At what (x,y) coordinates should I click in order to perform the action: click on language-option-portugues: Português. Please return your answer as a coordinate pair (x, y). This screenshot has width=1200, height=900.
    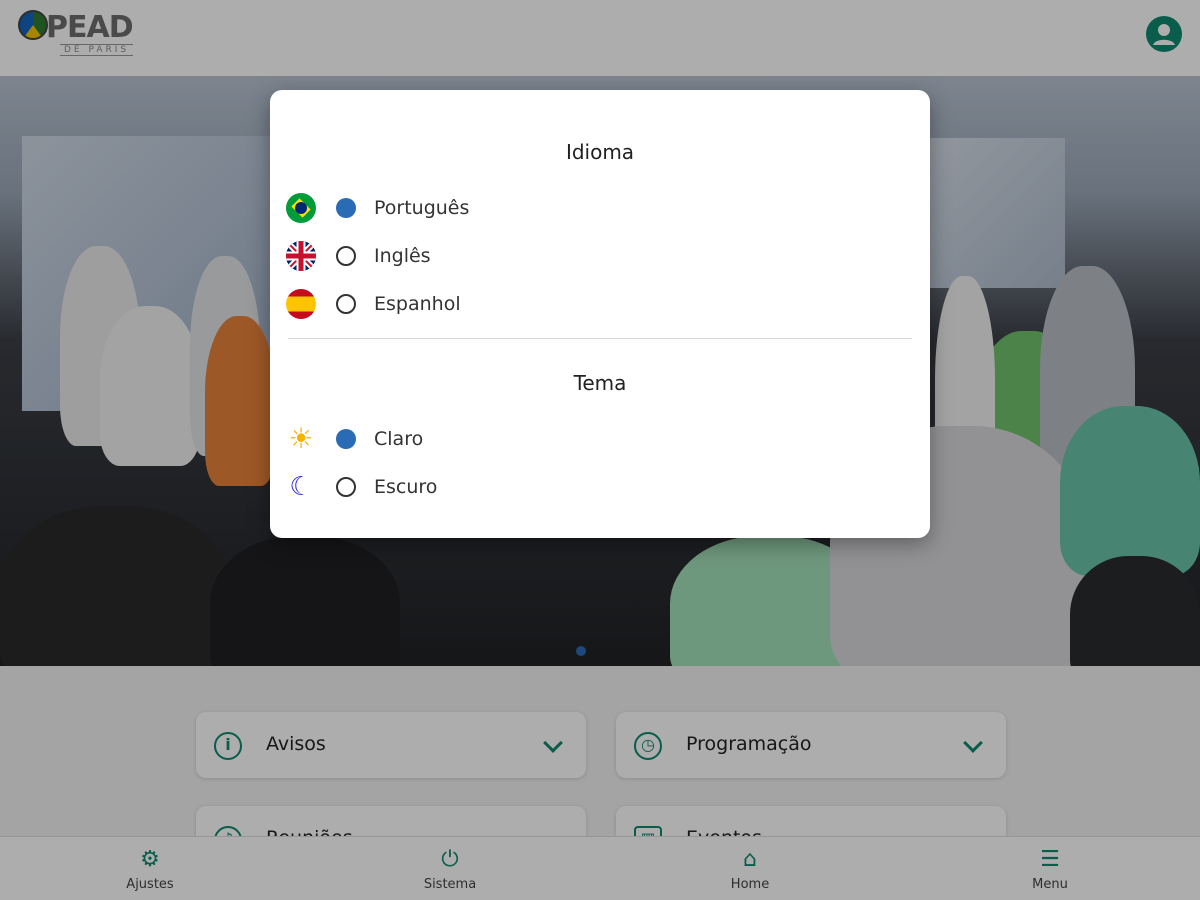
    Looking at the image, I should click on (596, 209).